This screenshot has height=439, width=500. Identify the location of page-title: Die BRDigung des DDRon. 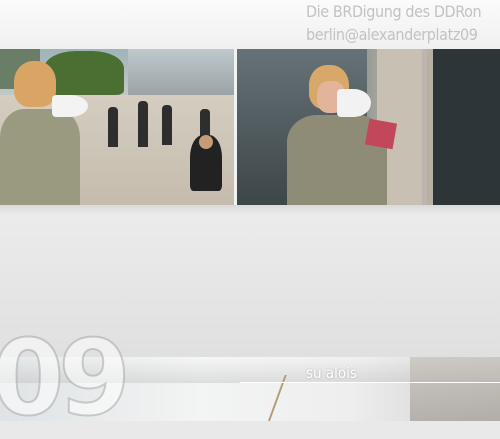
(394, 11).